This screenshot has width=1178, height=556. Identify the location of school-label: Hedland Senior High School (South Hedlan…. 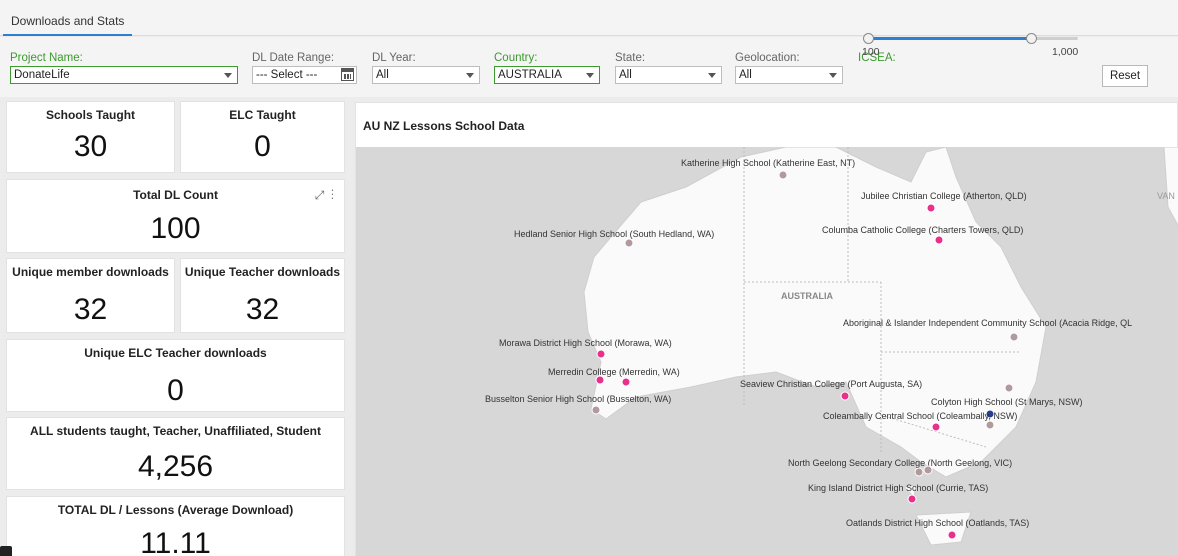
(614, 234).